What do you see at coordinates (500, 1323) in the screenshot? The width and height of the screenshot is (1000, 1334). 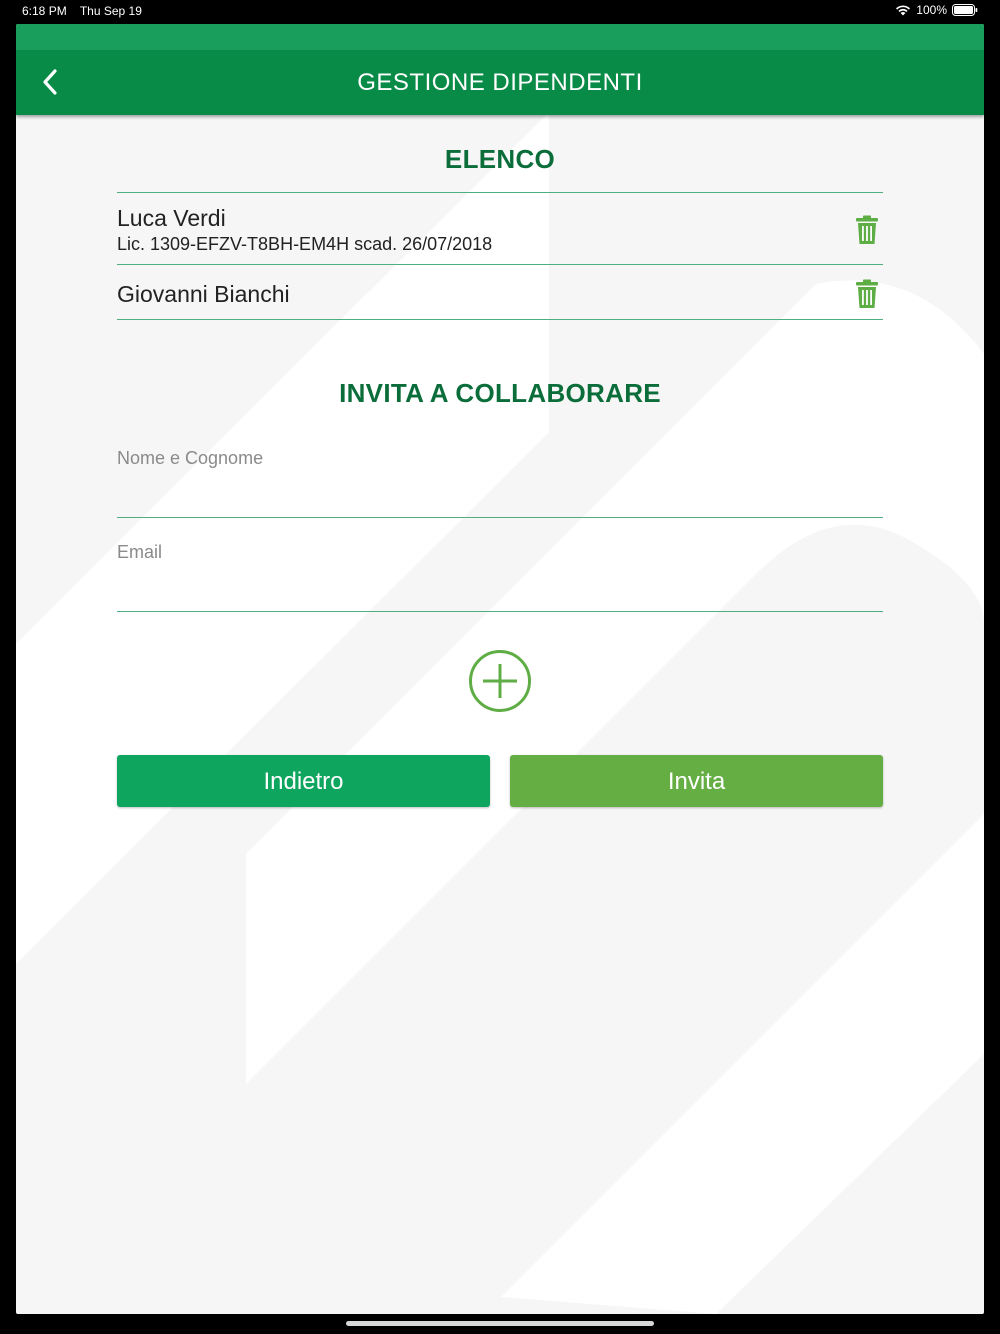 I see `home-indicator` at bounding box center [500, 1323].